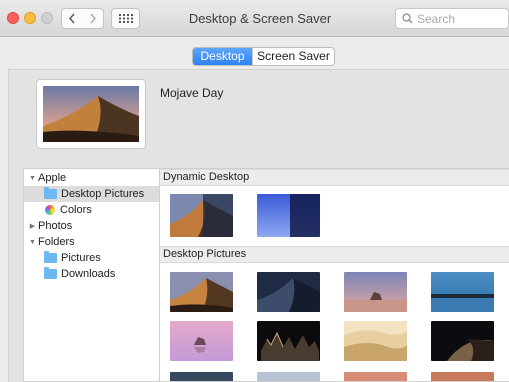 This screenshot has height=382, width=509. I want to click on search-field, so click(452, 18).